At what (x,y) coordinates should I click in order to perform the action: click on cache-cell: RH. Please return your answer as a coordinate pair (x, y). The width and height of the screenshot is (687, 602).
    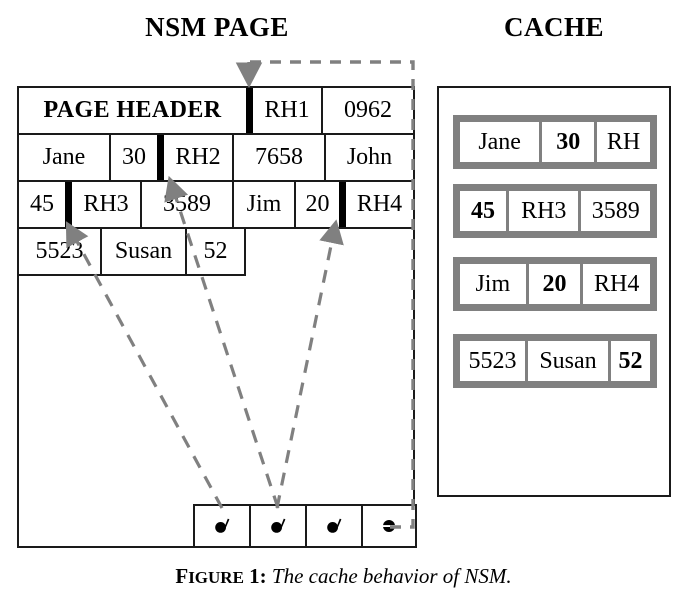
    Looking at the image, I should click on (623, 142).